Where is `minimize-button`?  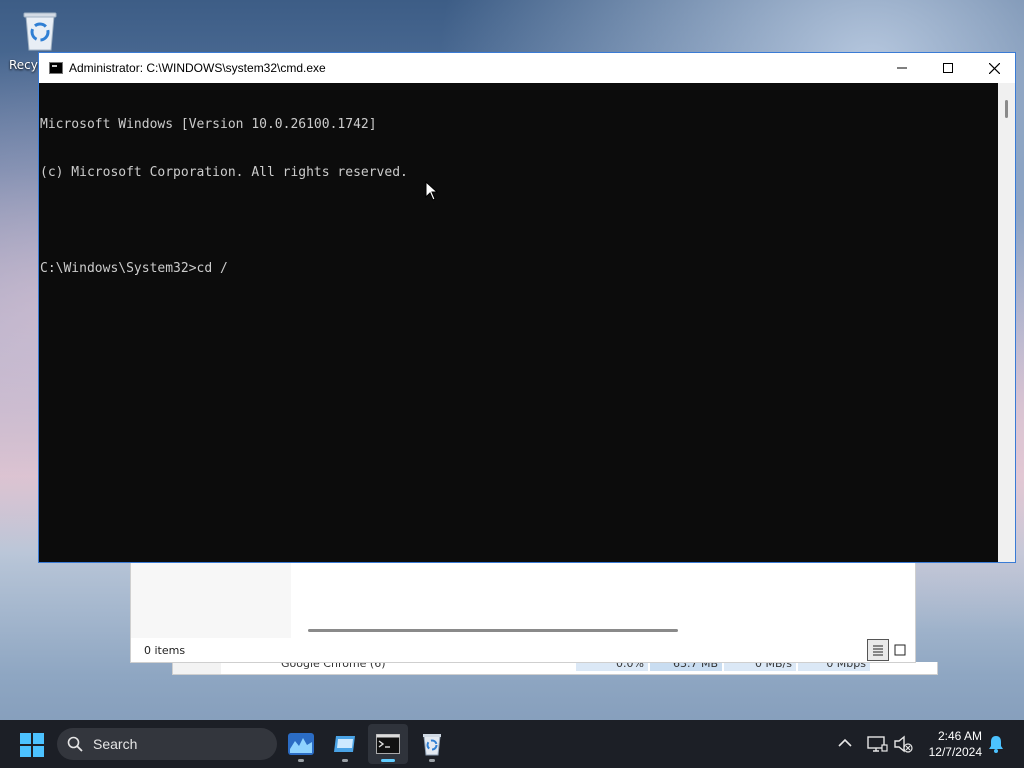
minimize-button is located at coordinates (902, 68).